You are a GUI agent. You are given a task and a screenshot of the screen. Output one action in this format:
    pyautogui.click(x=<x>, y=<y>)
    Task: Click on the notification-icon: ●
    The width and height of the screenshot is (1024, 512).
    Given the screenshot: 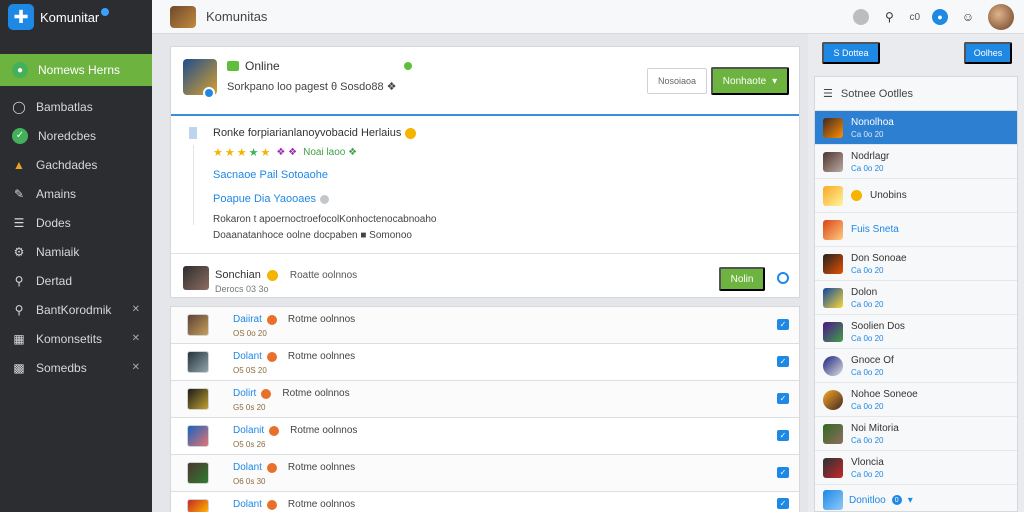 What is the action you would take?
    pyautogui.click(x=940, y=17)
    